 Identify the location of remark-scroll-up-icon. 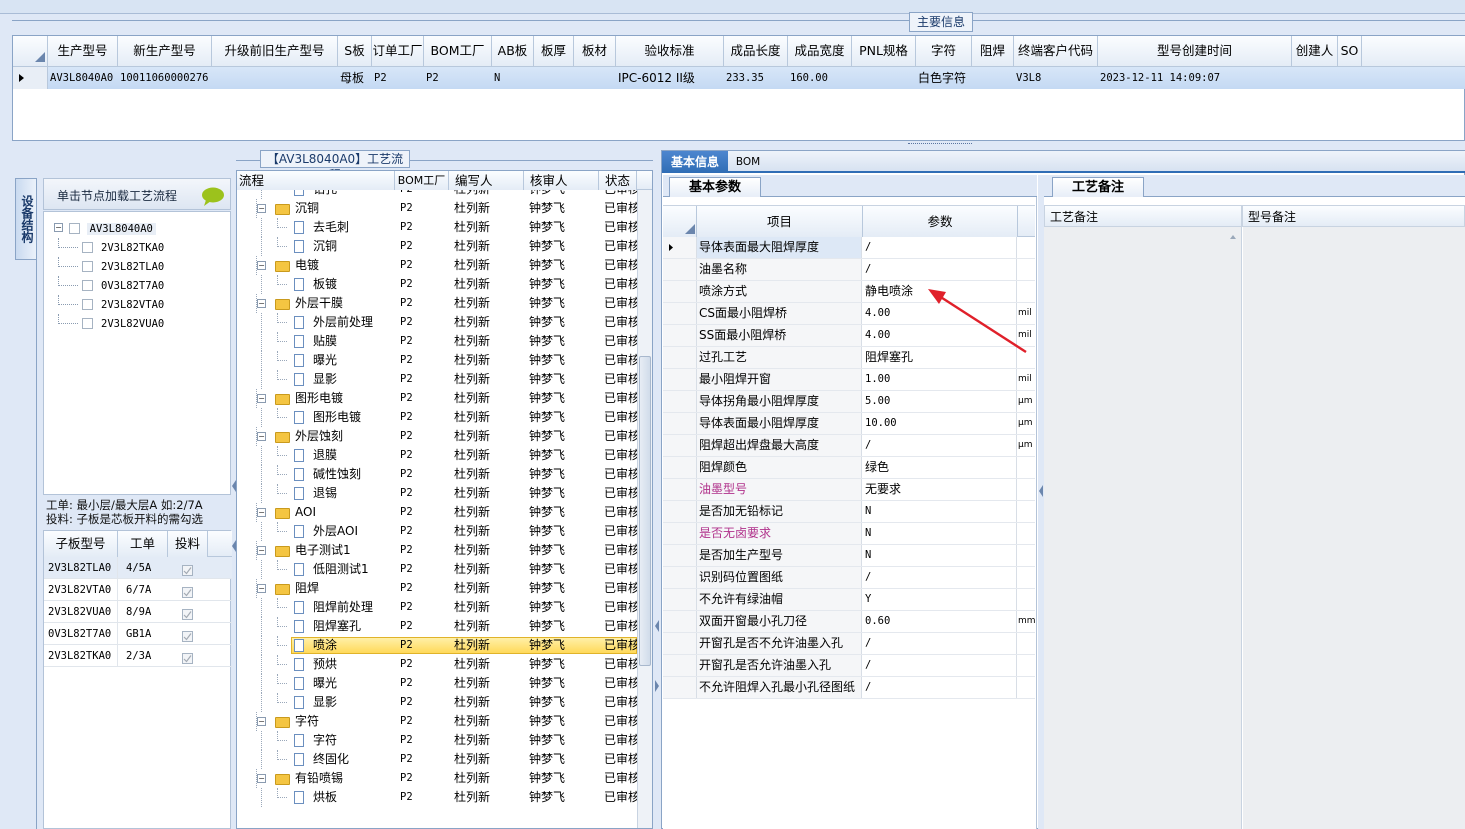
(1233, 237).